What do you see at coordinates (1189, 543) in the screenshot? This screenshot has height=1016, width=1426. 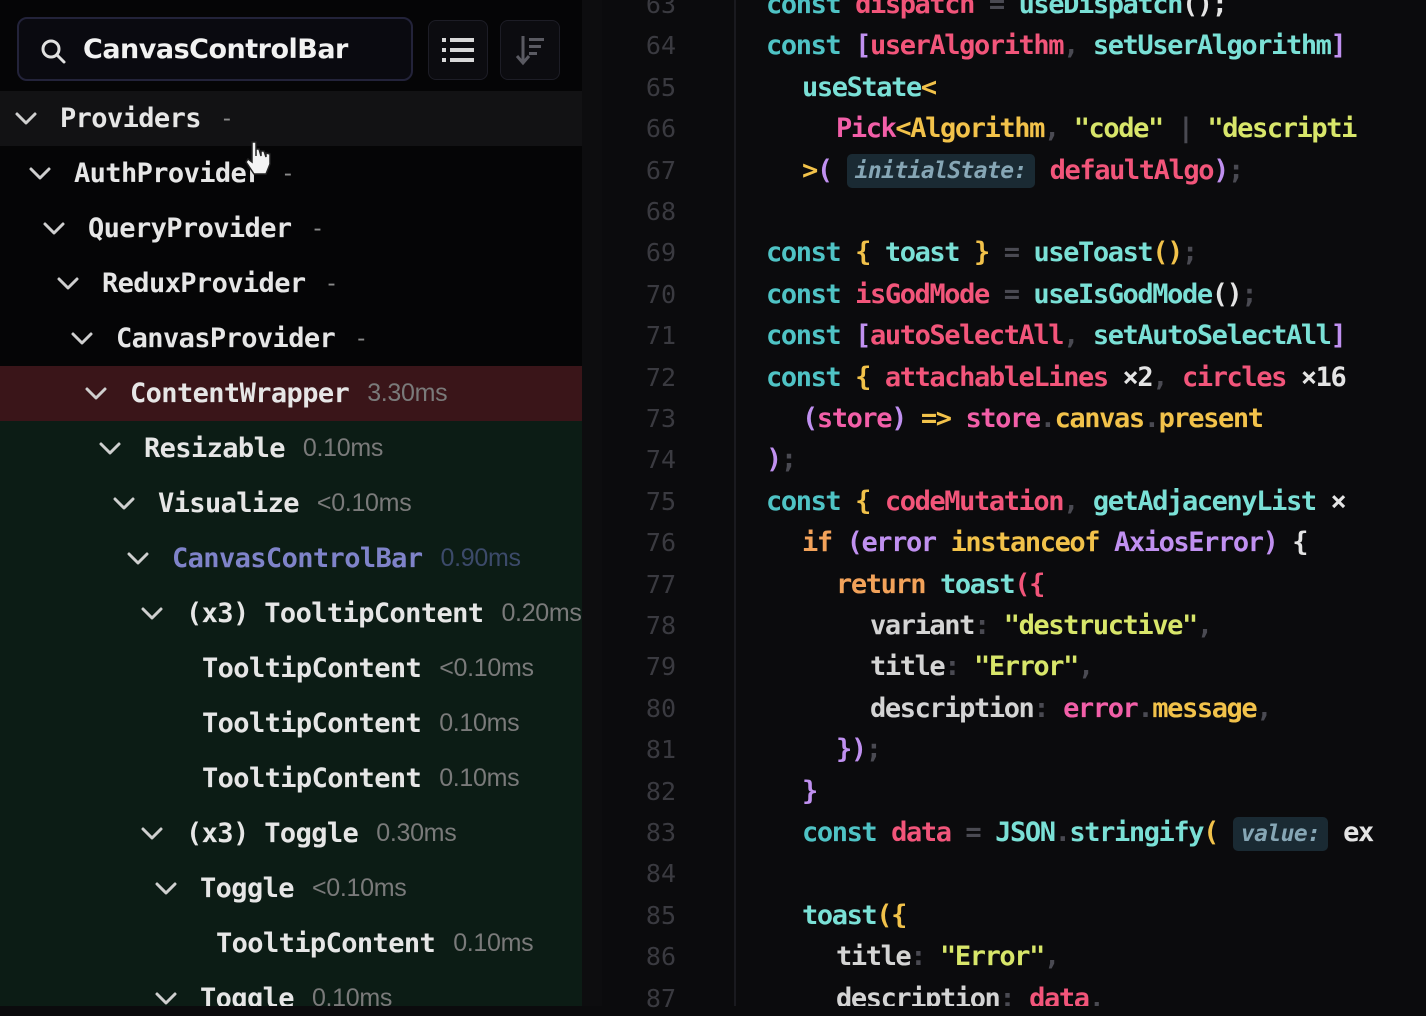 I see `code-token: AxiosError` at bounding box center [1189, 543].